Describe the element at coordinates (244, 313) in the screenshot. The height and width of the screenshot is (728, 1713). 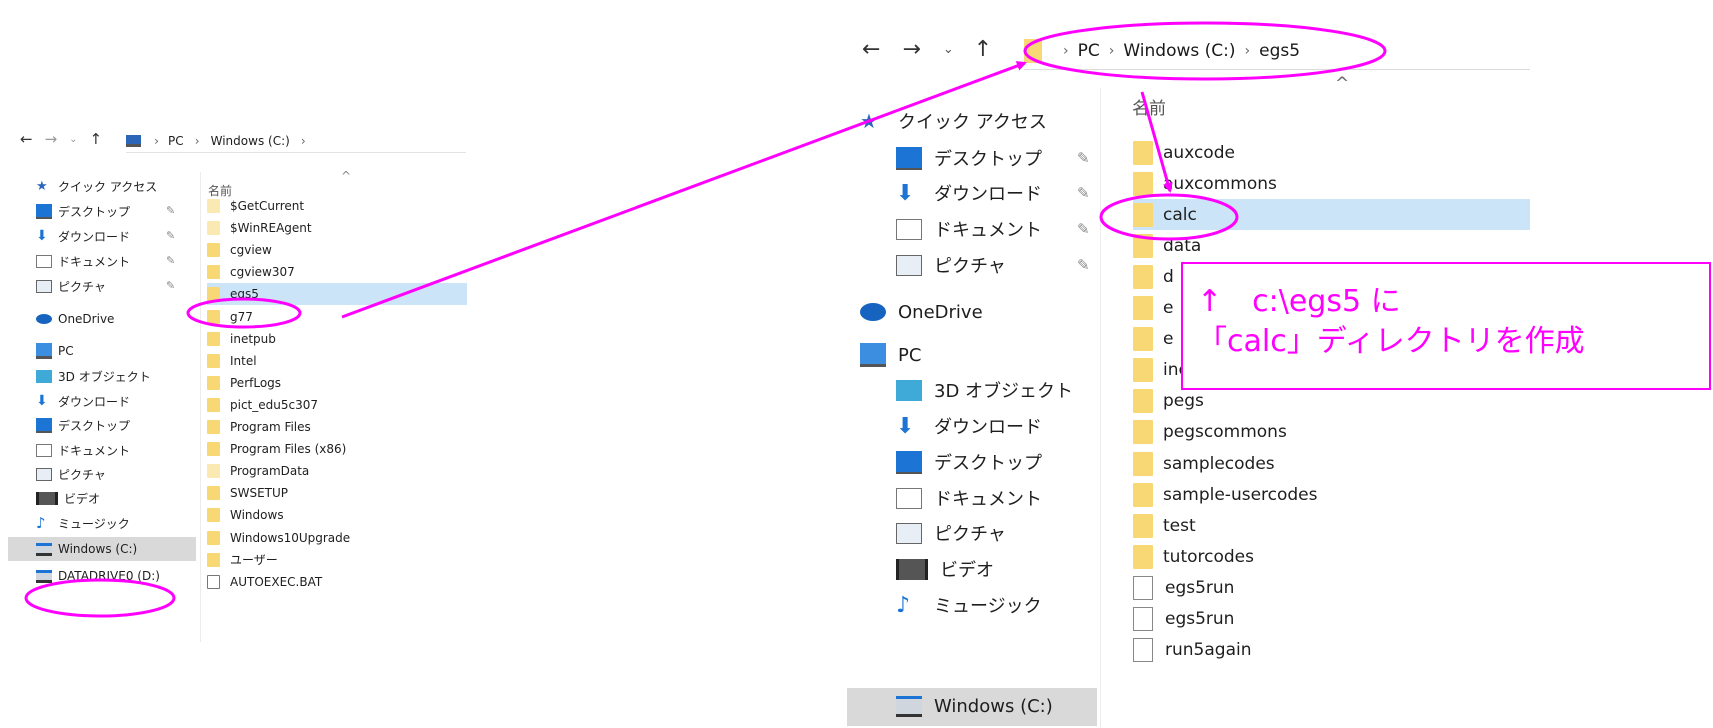
I see `highlight-ellipse-egs5` at that location.